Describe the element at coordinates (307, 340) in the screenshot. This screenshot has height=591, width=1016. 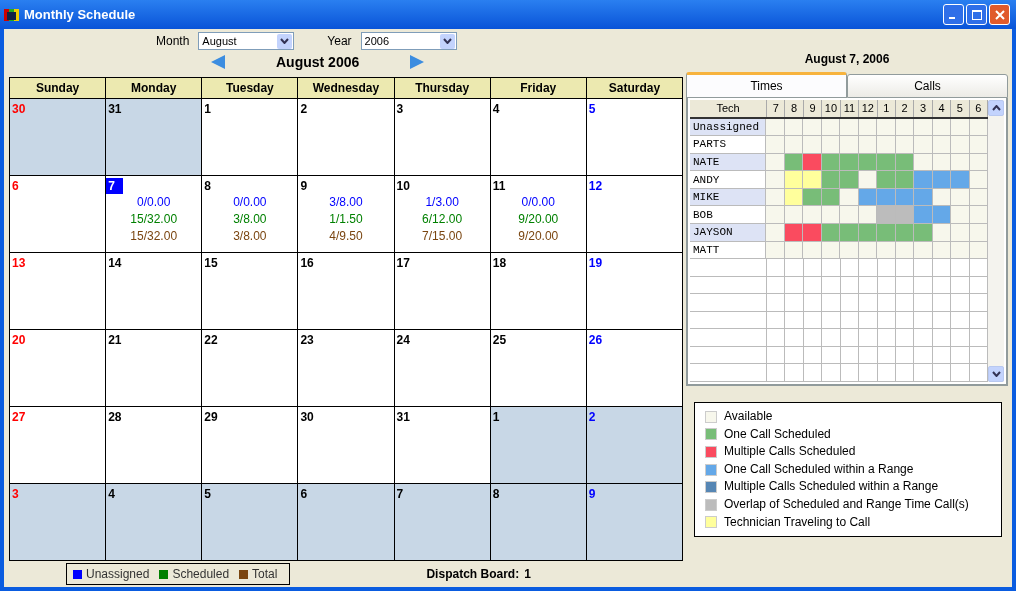
I see `day-number: 23` at that location.